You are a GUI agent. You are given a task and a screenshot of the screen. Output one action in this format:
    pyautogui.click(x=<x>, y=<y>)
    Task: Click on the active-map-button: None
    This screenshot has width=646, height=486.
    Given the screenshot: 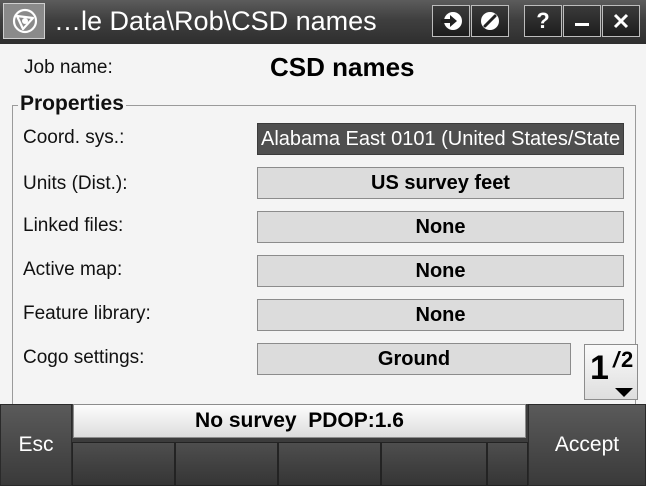 What is the action you would take?
    pyautogui.click(x=440, y=271)
    